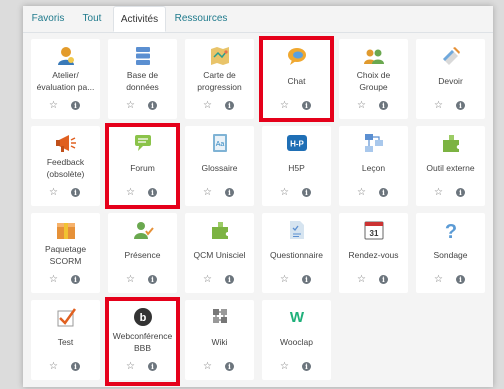 The image size is (504, 389). Describe the element at coordinates (66, 231) in the screenshot. I see `package-icon` at that location.